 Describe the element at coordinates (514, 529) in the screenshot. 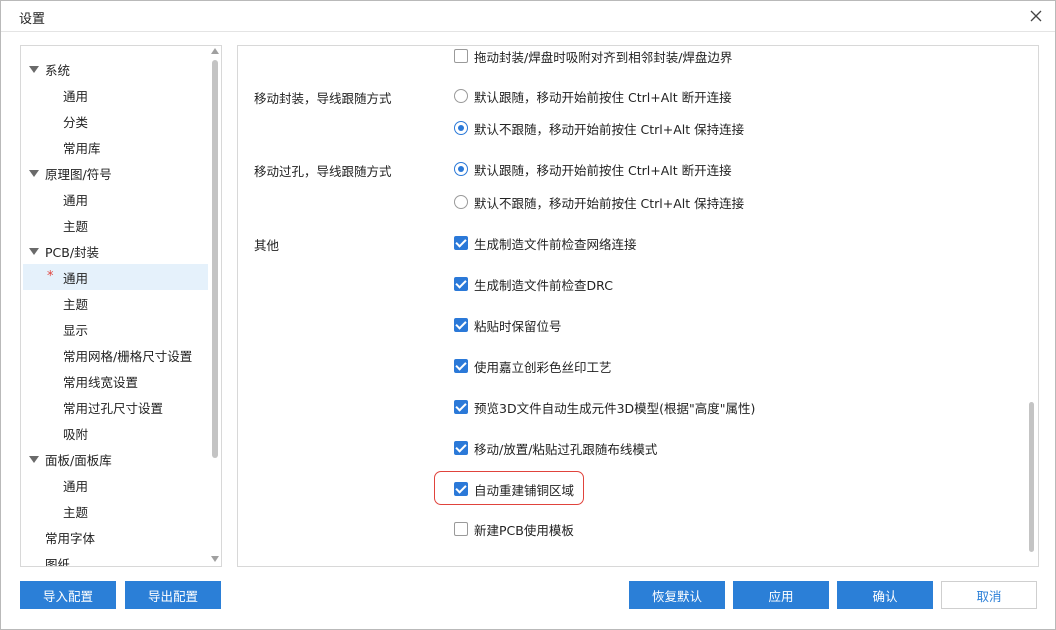

I see `option-pcb-template: 新建PCB使用模板` at that location.